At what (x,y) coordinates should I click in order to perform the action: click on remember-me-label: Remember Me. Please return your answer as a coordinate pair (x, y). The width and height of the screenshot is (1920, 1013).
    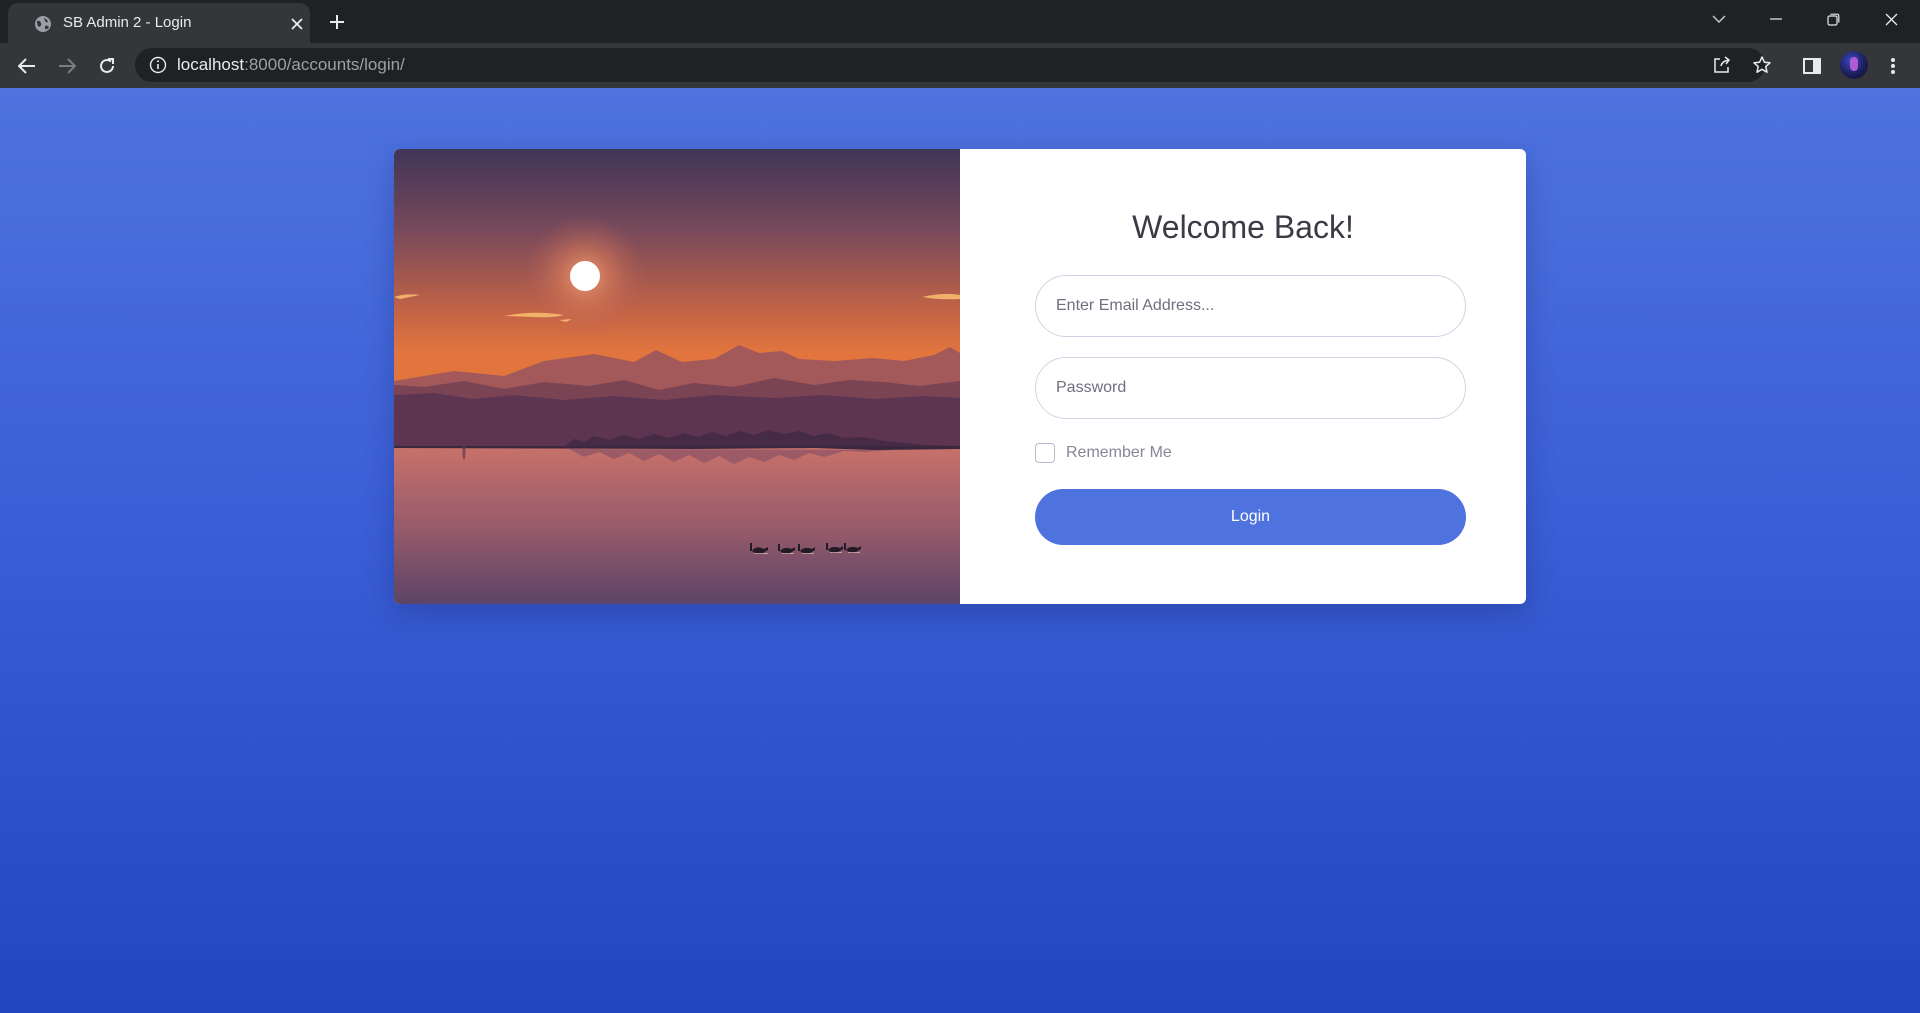
    Looking at the image, I should click on (1119, 453).